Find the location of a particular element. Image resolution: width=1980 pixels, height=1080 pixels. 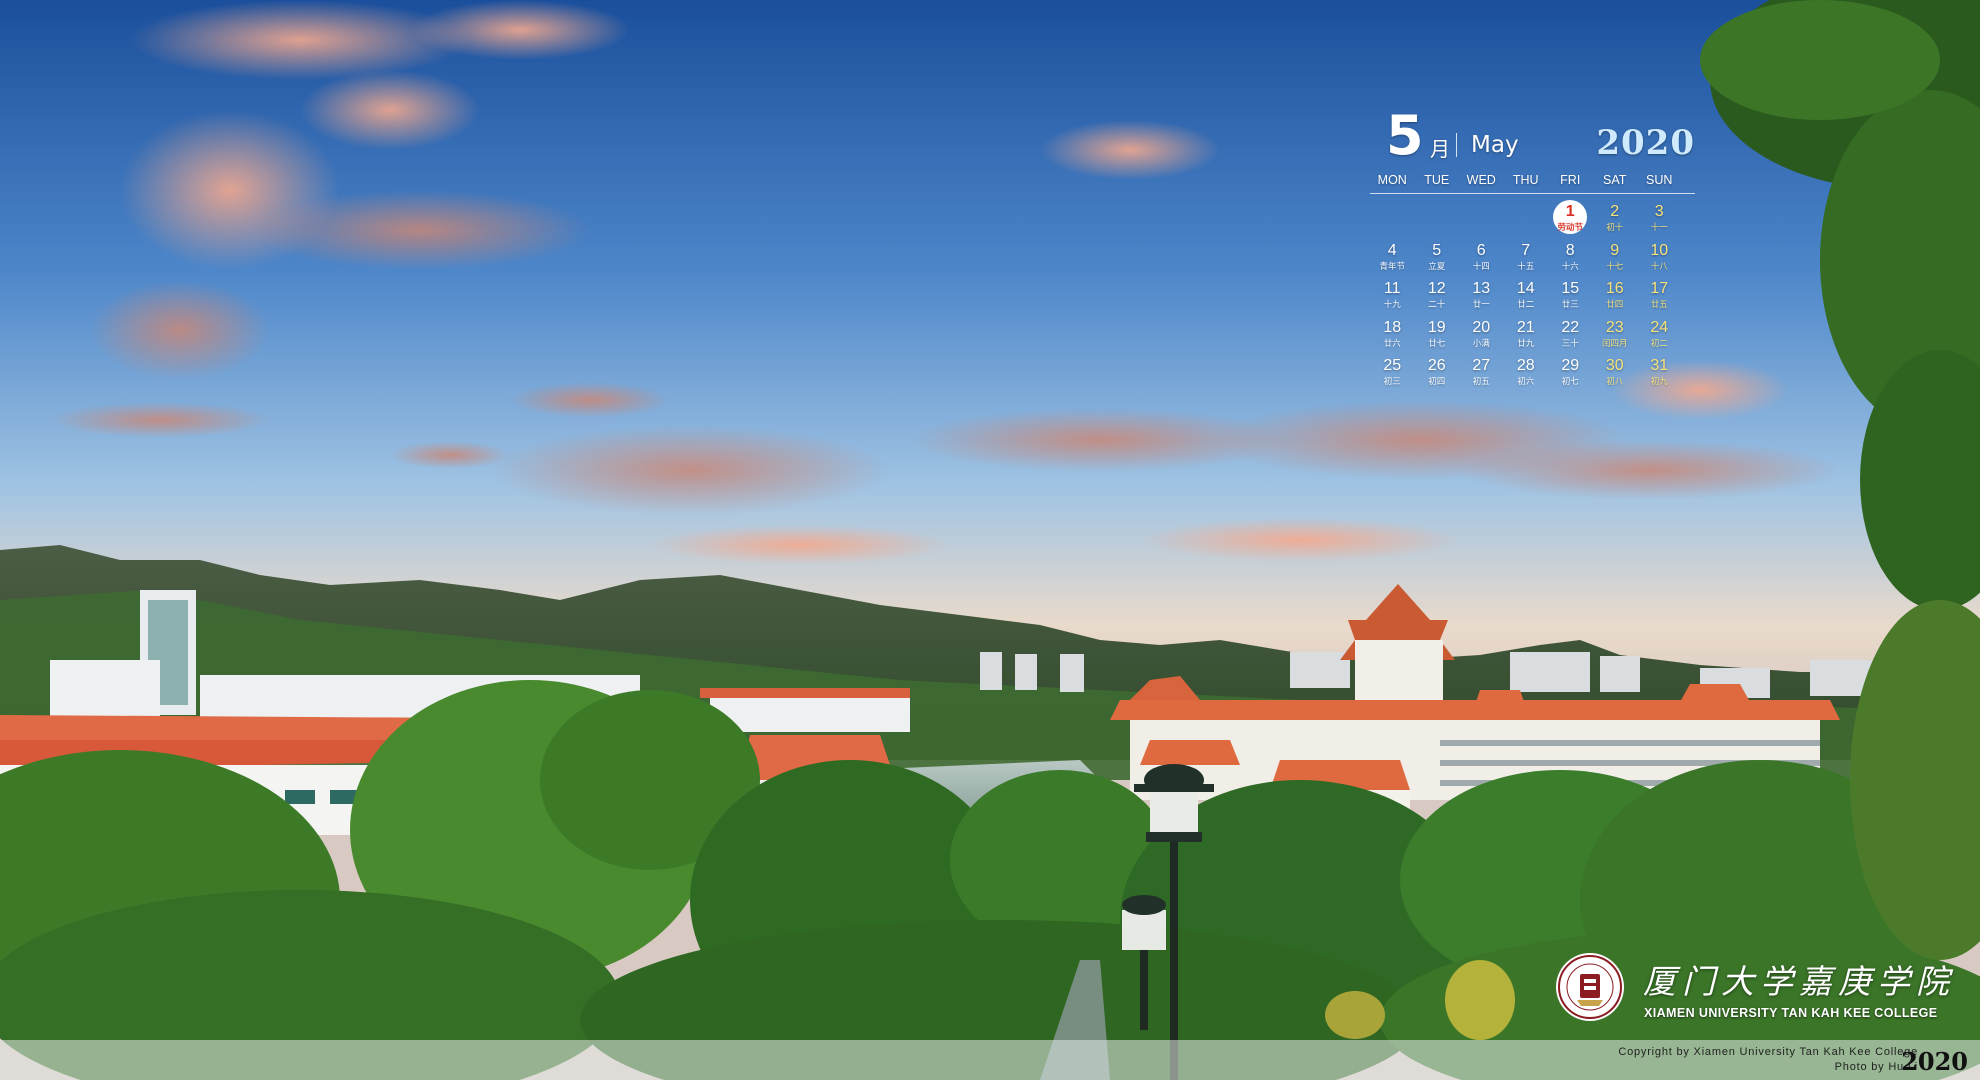

day-number: 10 is located at coordinates (1659, 250).